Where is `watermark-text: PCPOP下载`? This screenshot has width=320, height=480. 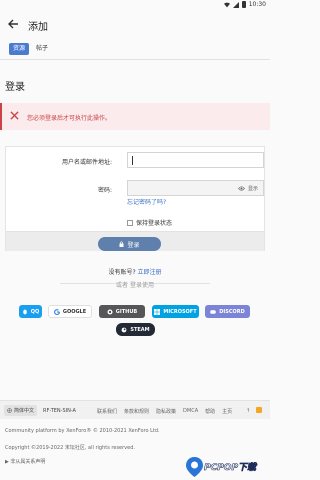 watermark-text: PCPOP下载 is located at coordinates (230, 468).